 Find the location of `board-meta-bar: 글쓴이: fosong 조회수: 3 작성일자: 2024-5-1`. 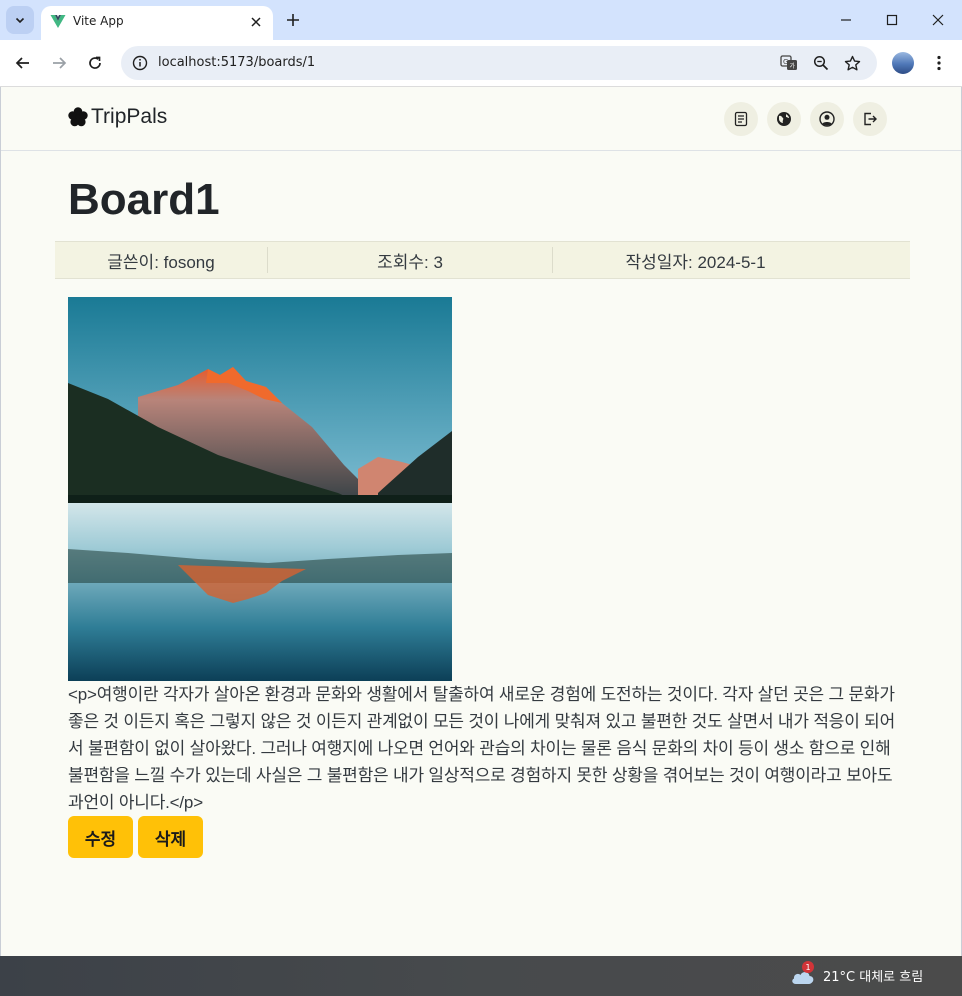

board-meta-bar: 글쓴이: fosong 조회수: 3 작성일자: 2024-5-1 is located at coordinates (482, 260).